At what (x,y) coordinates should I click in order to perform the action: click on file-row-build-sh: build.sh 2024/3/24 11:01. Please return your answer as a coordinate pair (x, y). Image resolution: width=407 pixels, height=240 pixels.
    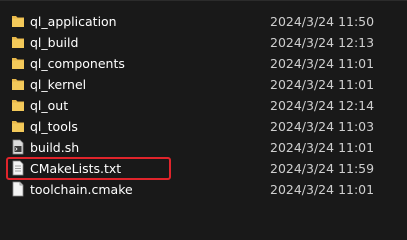
    Looking at the image, I should click on (203, 147).